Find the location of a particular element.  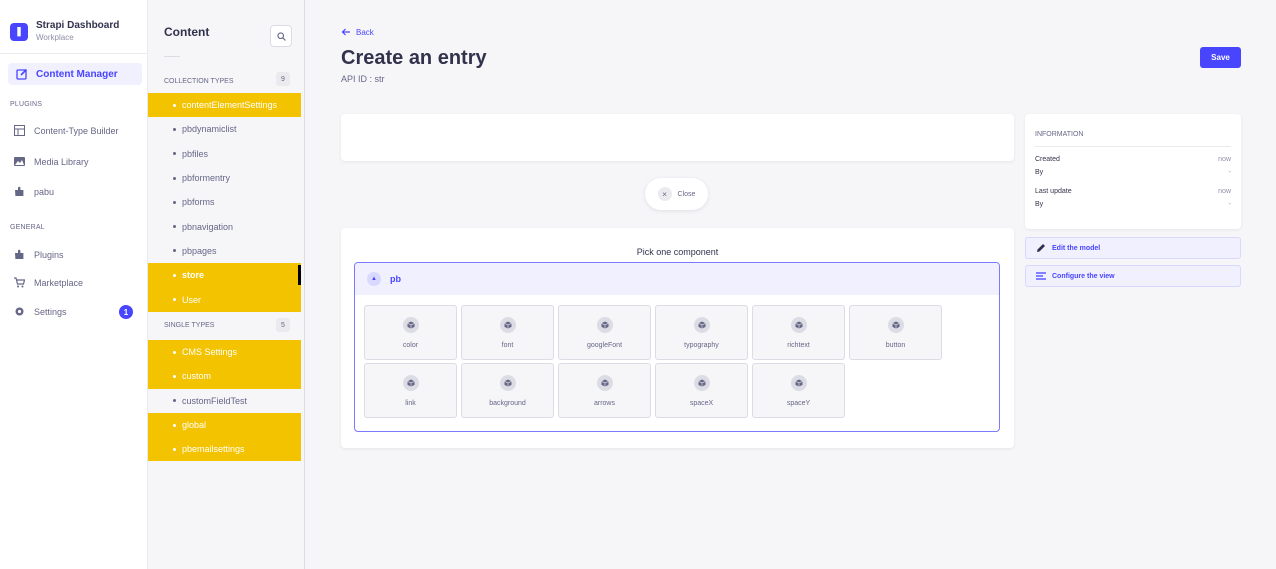

brand: ❚ Strapi Dashboard Workplace is located at coordinates (73, 27).